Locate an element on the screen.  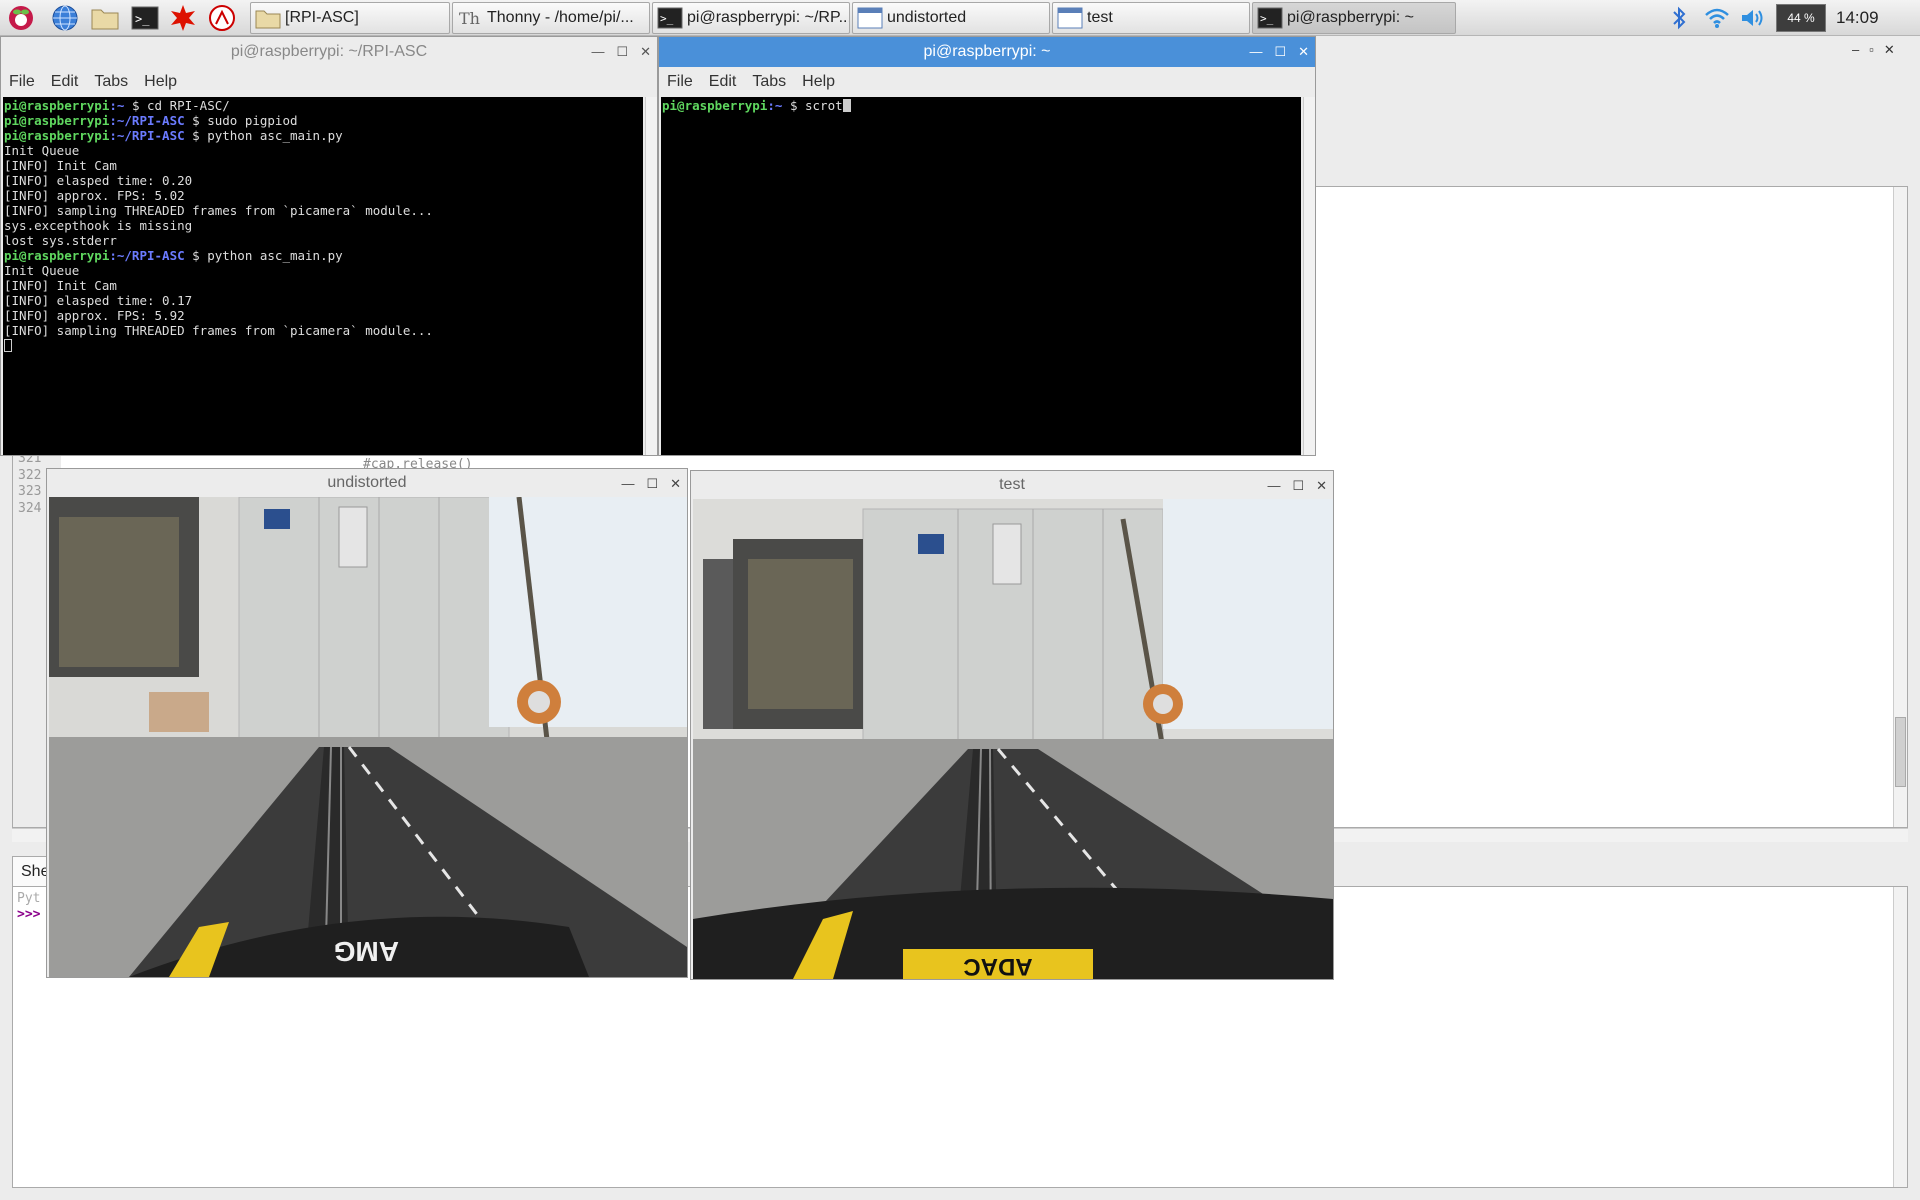
wolfram-icon is located at coordinates (183, 18).